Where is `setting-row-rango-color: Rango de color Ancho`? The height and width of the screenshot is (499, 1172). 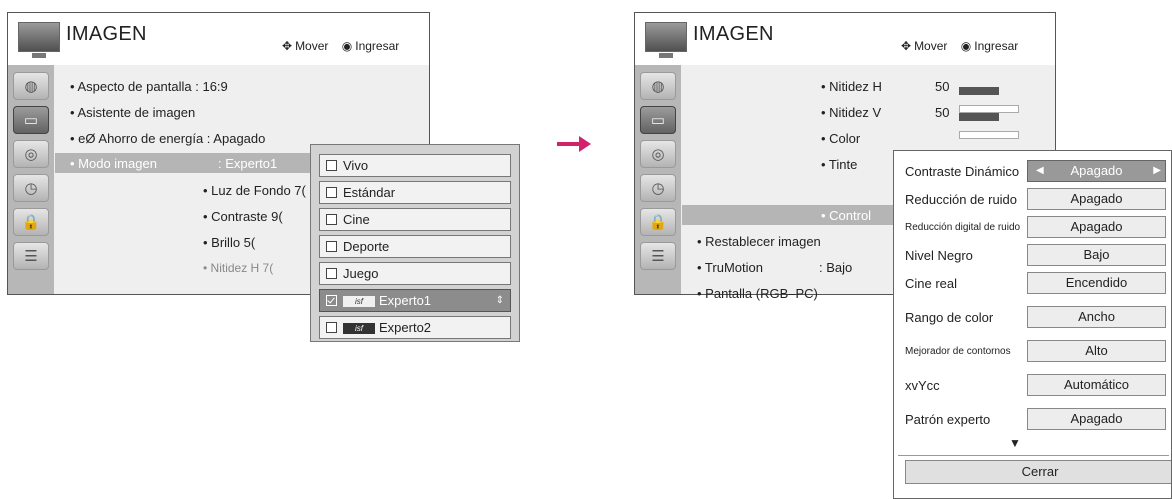 setting-row-rango-color: Rango de color Ancho is located at coordinates (1032, 318).